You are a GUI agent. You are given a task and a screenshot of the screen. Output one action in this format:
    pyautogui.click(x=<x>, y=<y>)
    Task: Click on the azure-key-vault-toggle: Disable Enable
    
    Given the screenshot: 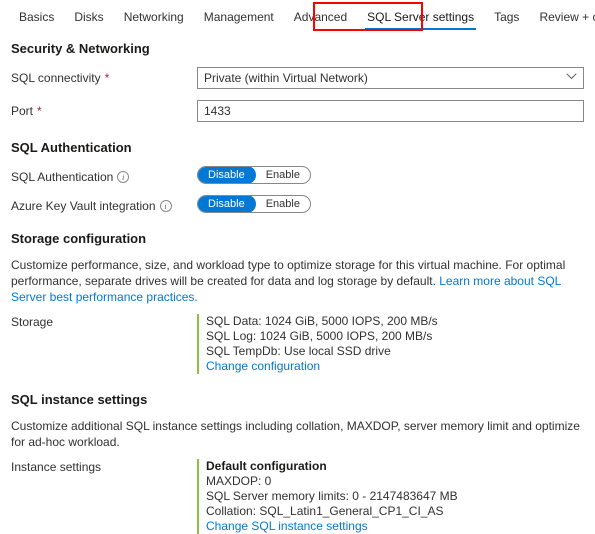 What is the action you would take?
    pyautogui.click(x=254, y=204)
    